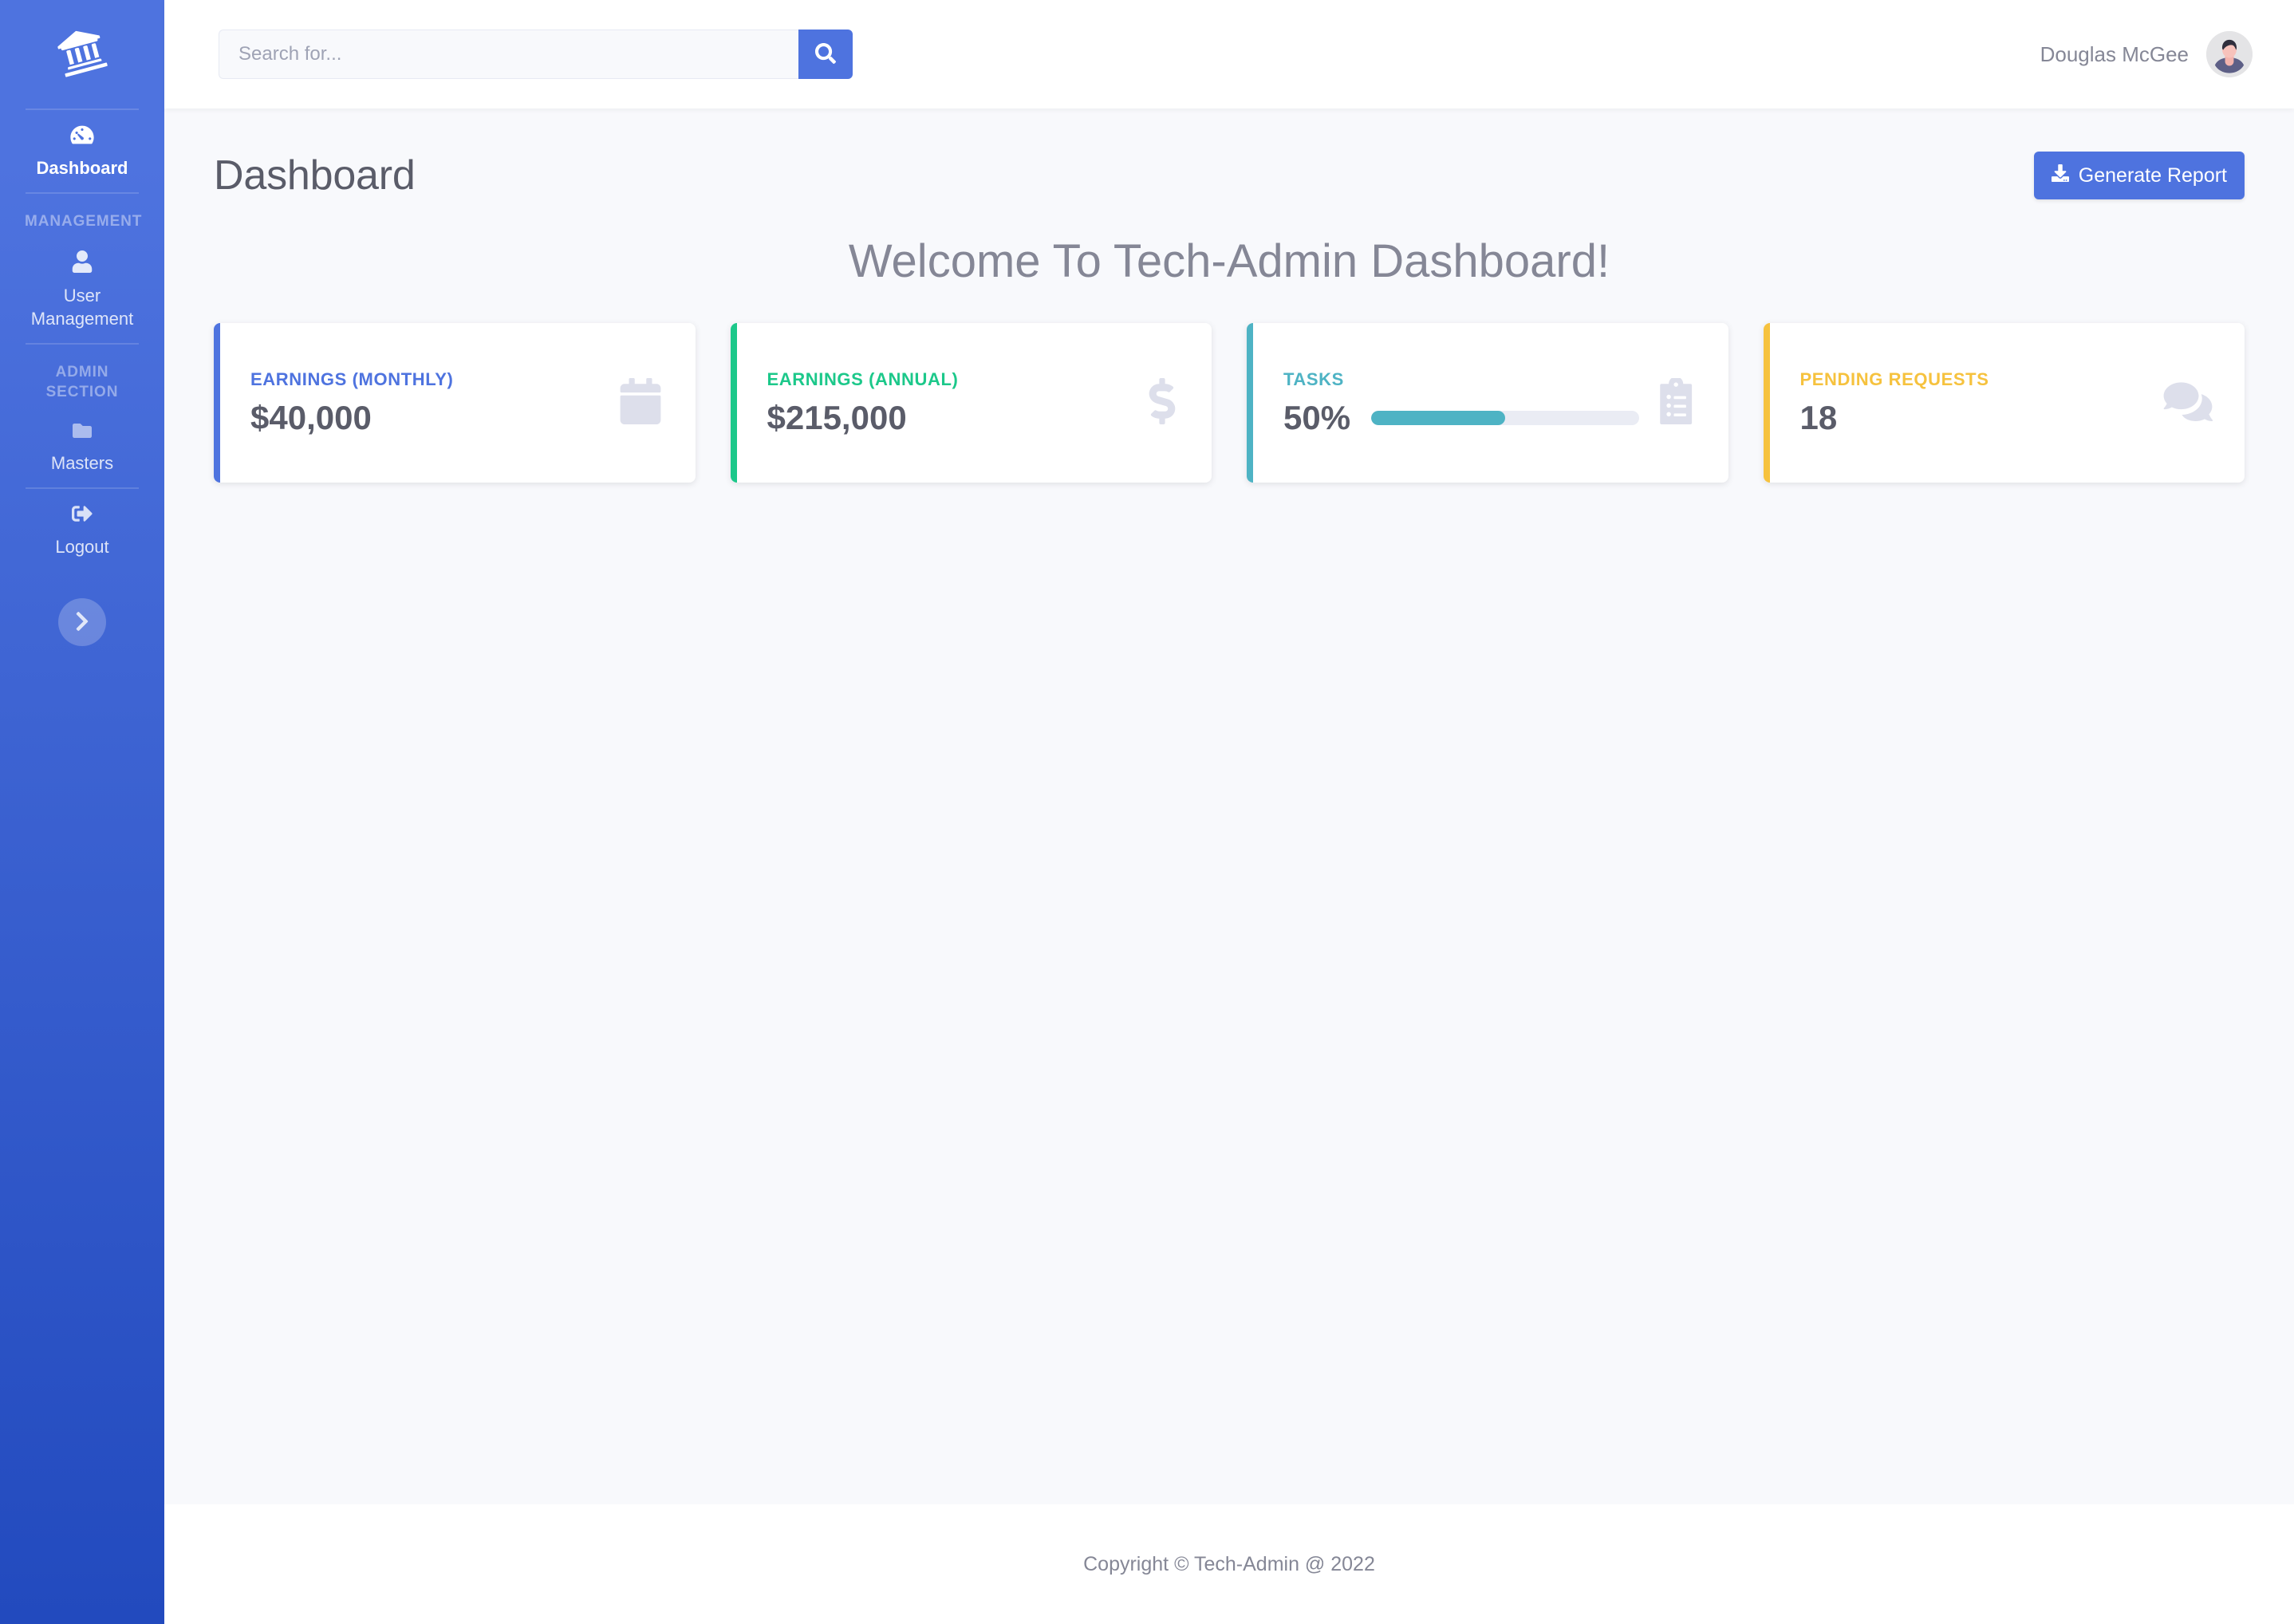  I want to click on avatar, so click(2229, 54).